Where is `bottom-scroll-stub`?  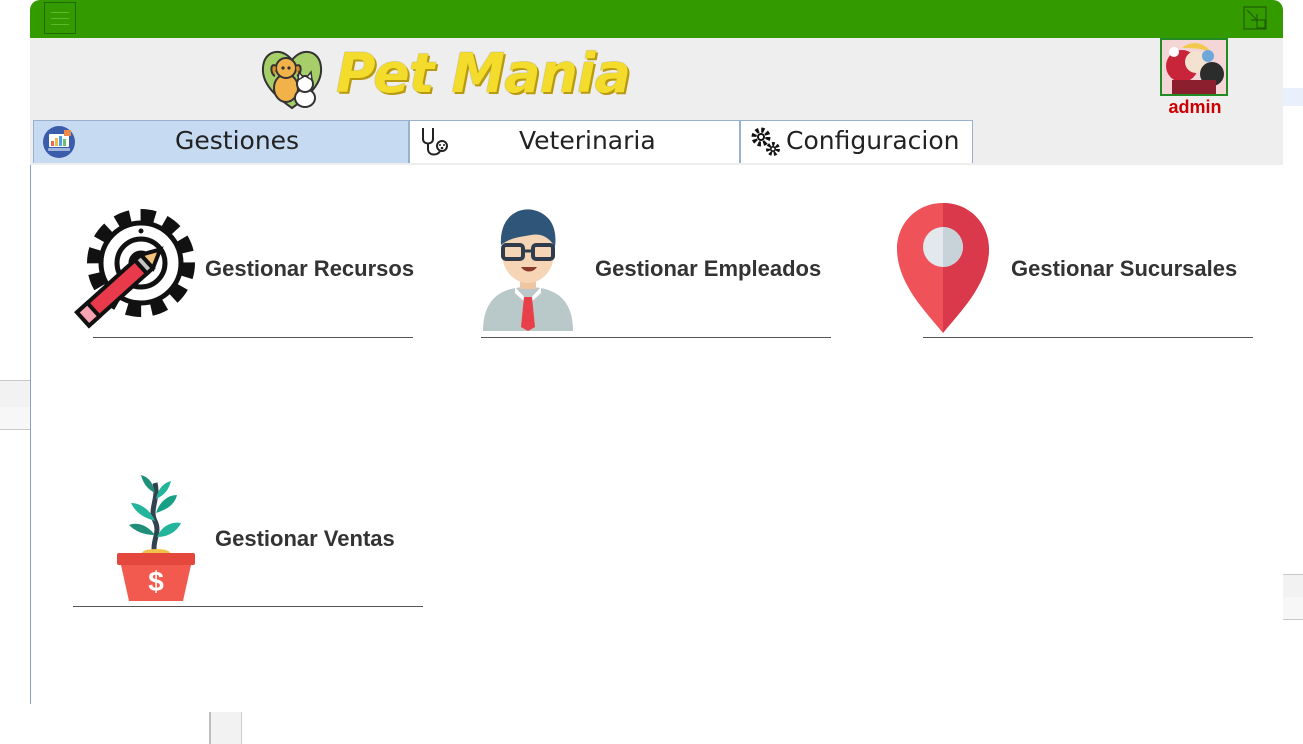
bottom-scroll-stub is located at coordinates (225, 728).